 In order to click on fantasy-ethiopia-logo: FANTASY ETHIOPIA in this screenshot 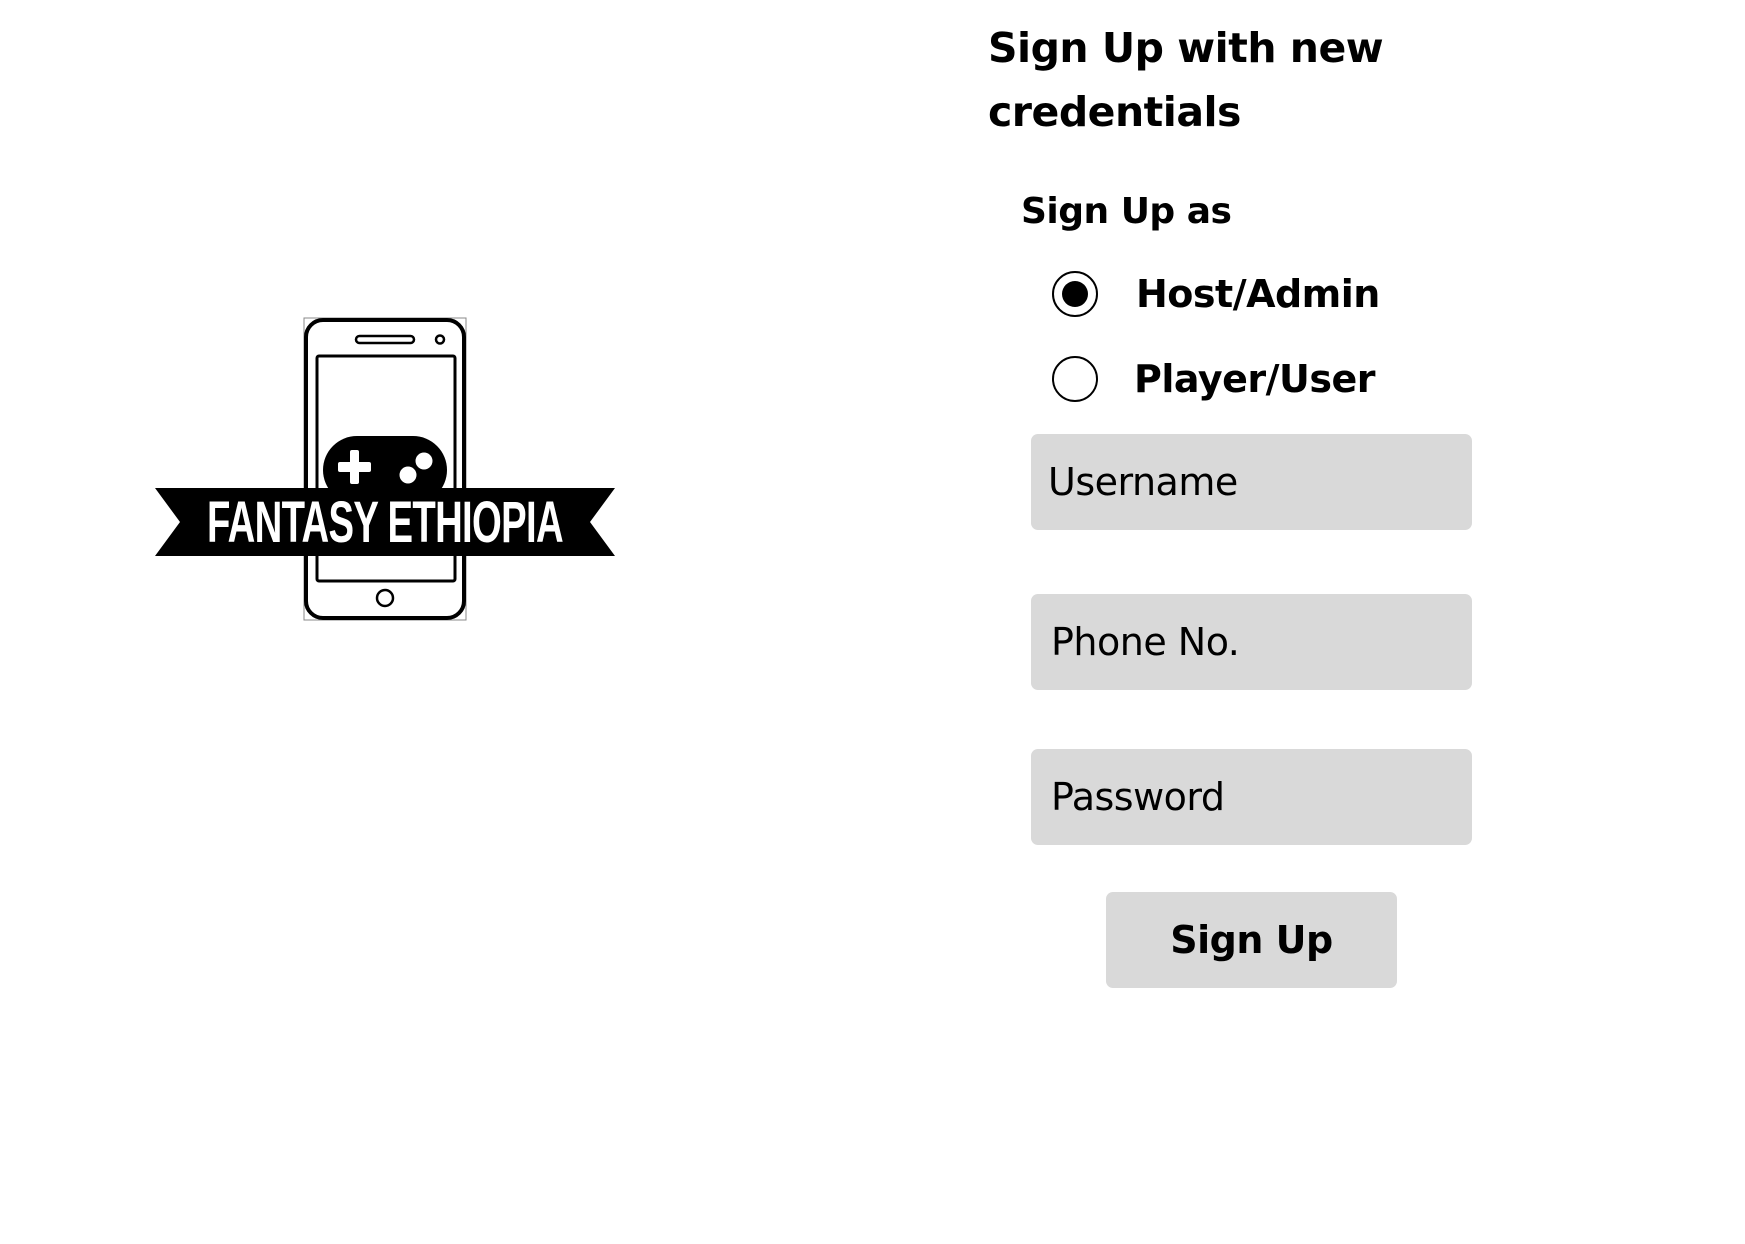, I will do `click(385, 469)`.